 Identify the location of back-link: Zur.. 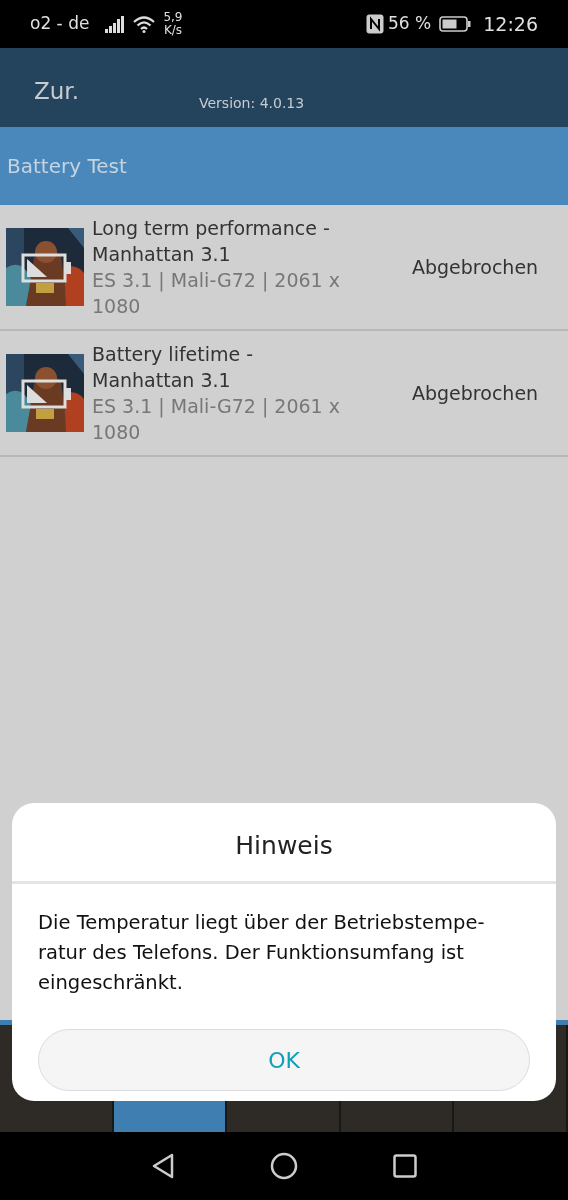
(56, 87).